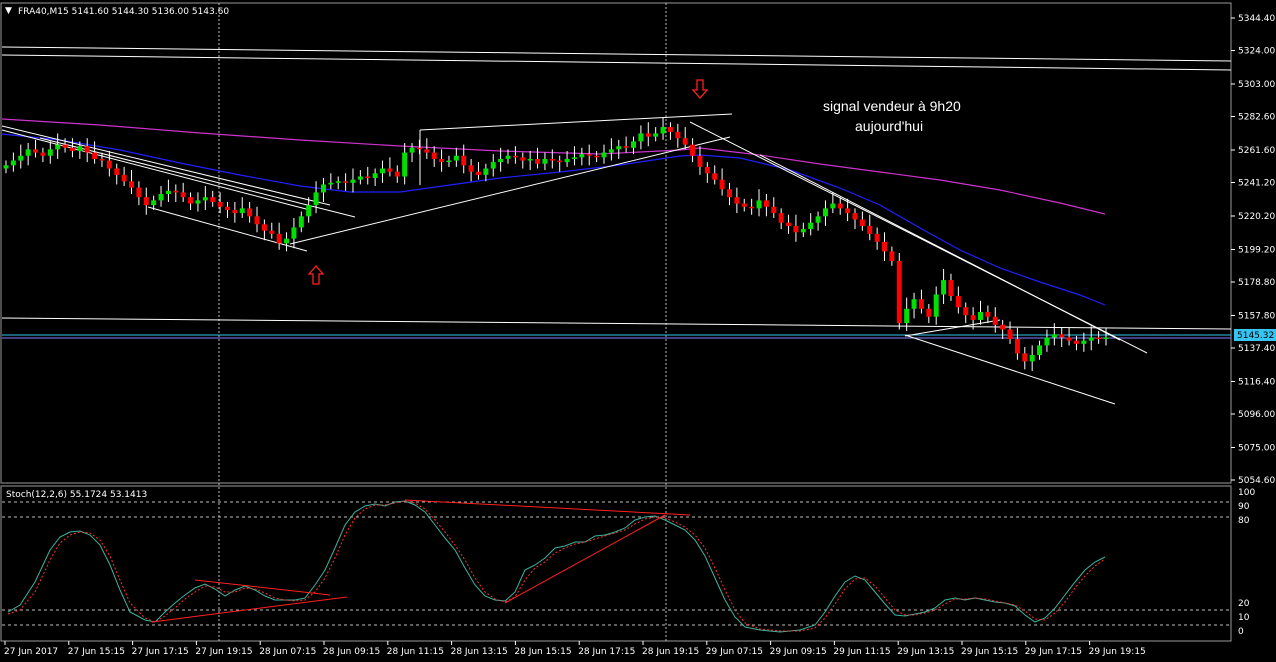  Describe the element at coordinates (96, 652) in the screenshot. I see `time-tick-label: 27 Jun 15:15` at that location.